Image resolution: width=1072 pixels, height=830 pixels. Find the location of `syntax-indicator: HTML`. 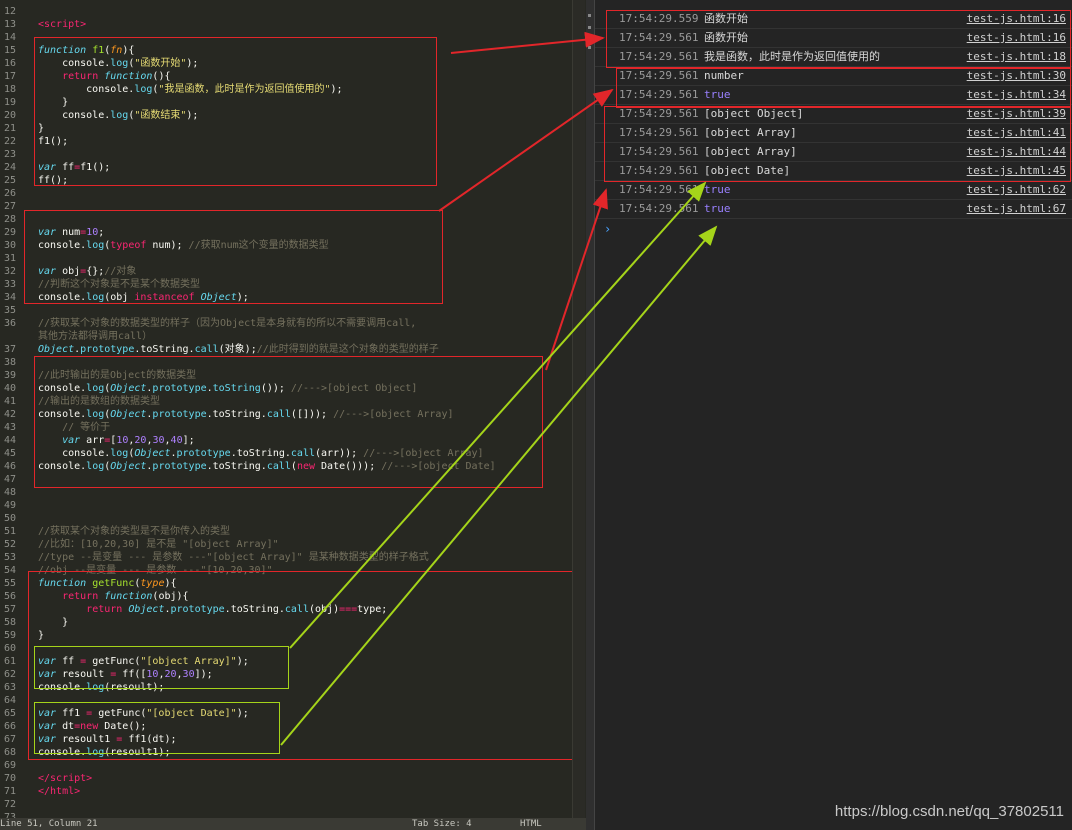

syntax-indicator: HTML is located at coordinates (531, 824).